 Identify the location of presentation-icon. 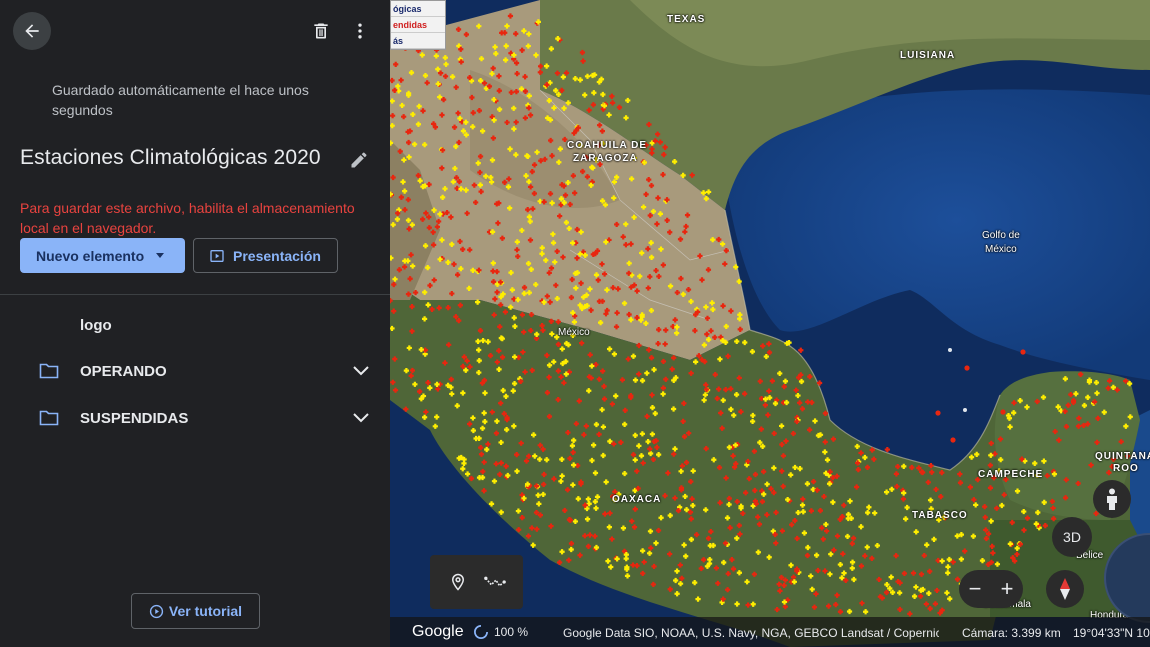
(217, 255).